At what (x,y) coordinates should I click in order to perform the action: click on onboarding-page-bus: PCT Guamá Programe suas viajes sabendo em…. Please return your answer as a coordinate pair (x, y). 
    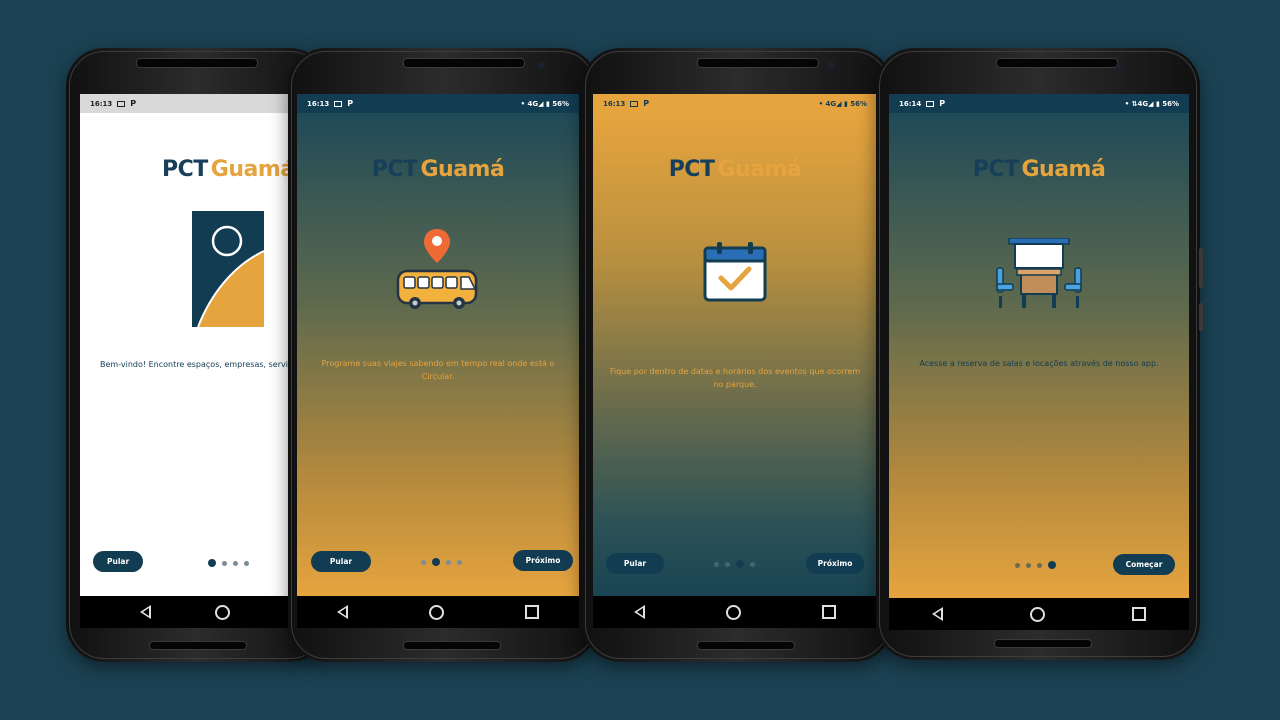
    Looking at the image, I should click on (438, 354).